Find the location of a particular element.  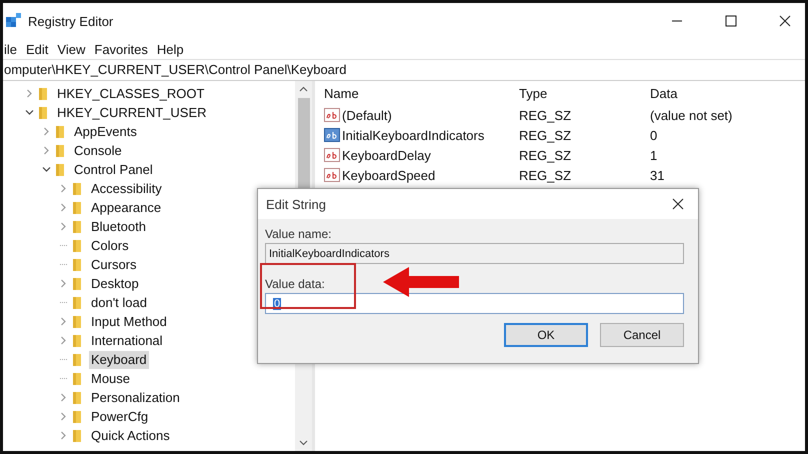

field-label: Value name: is located at coordinates (298, 234).